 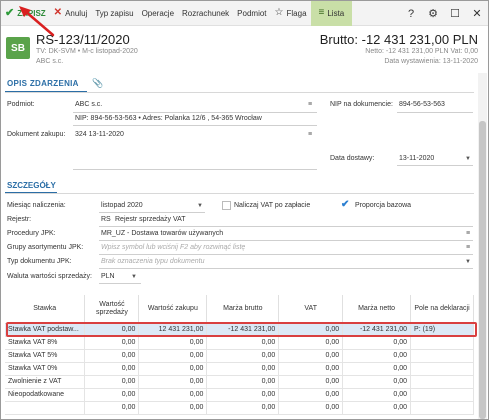 I want to click on entry-type-menu: Typ zapisu, so click(x=114, y=13).